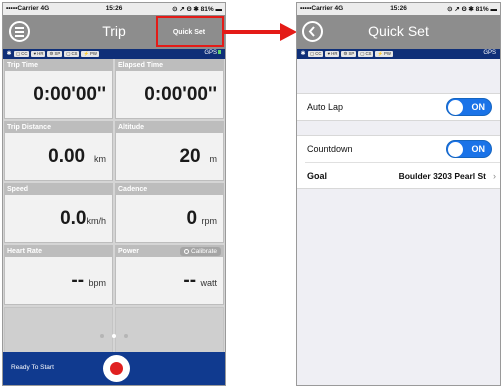 The width and height of the screenshot is (503, 387). Describe the element at coordinates (398, 149) in the screenshot. I see `countdown-row: Countdown ON` at that location.